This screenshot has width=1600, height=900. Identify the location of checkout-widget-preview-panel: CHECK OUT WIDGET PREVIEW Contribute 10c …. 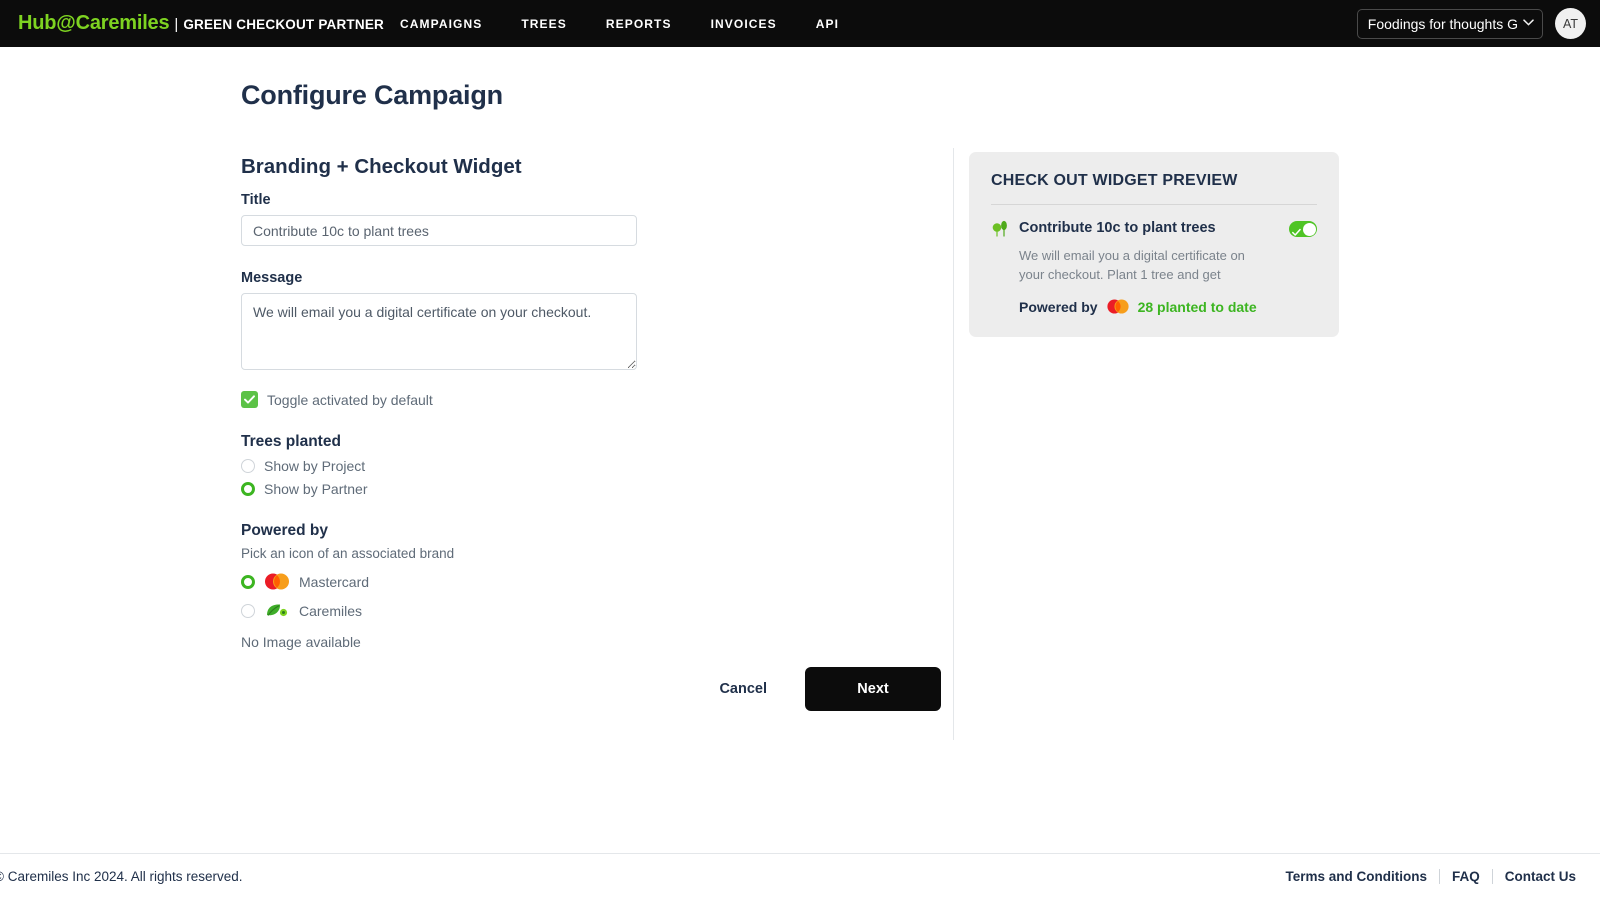
(1154, 244).